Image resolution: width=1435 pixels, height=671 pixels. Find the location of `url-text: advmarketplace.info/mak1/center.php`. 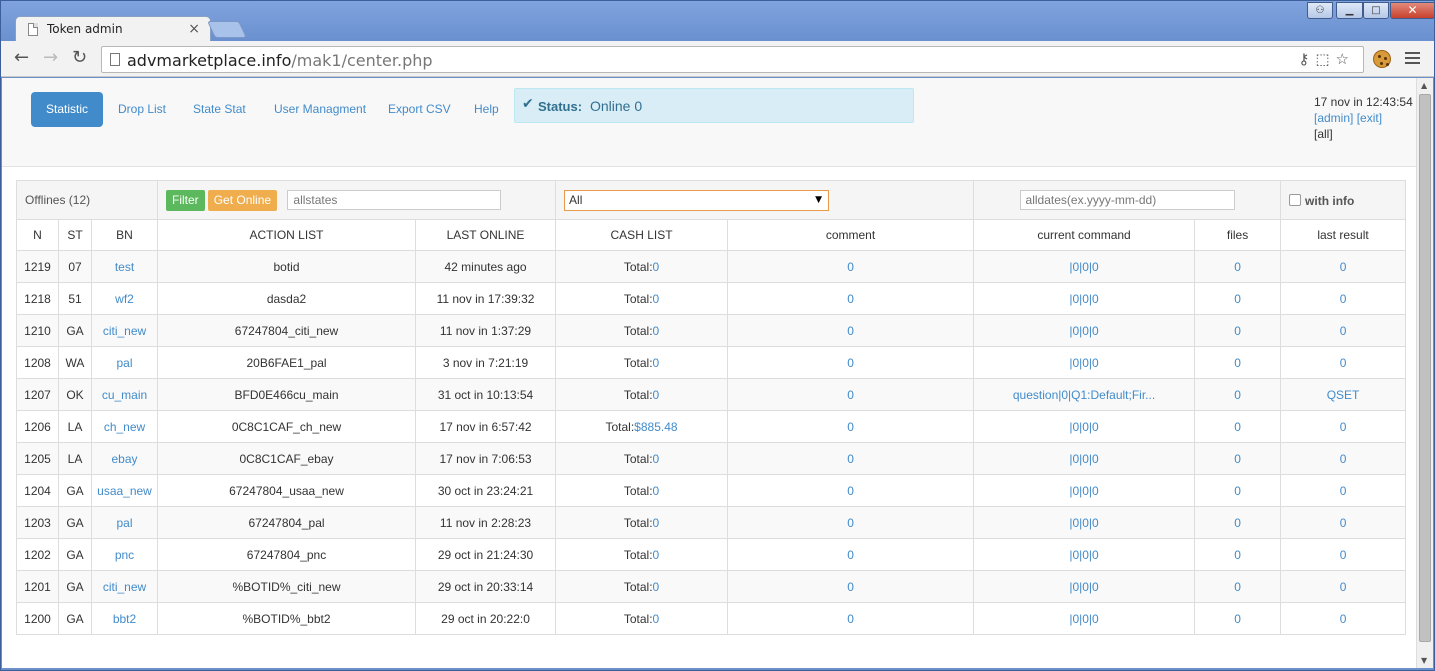

url-text: advmarketplace.info/mak1/center.php is located at coordinates (280, 60).